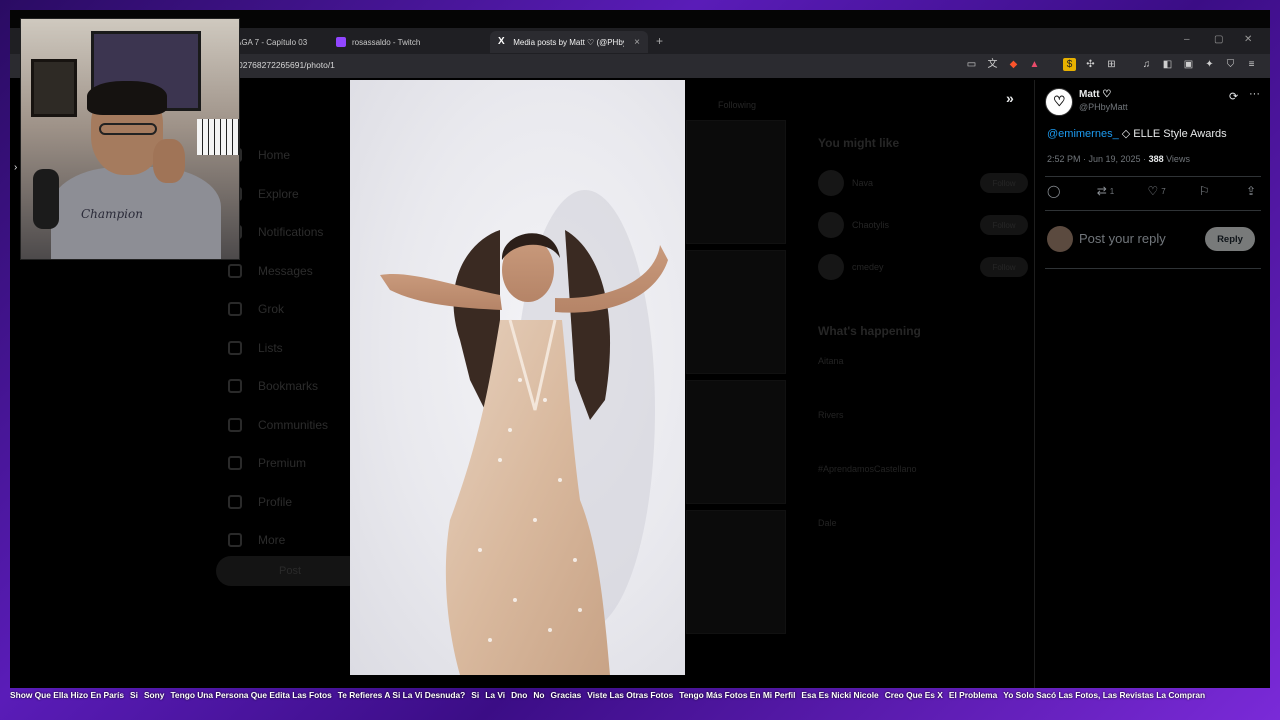 This screenshot has height=720, width=1280. Describe the element at coordinates (992, 64) in the screenshot. I see `translate-icon: 文` at that location.